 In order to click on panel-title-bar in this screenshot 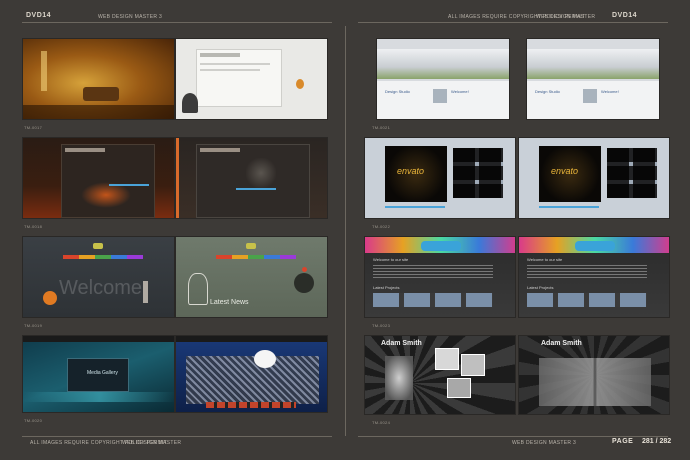, I will do `click(220, 55)`.